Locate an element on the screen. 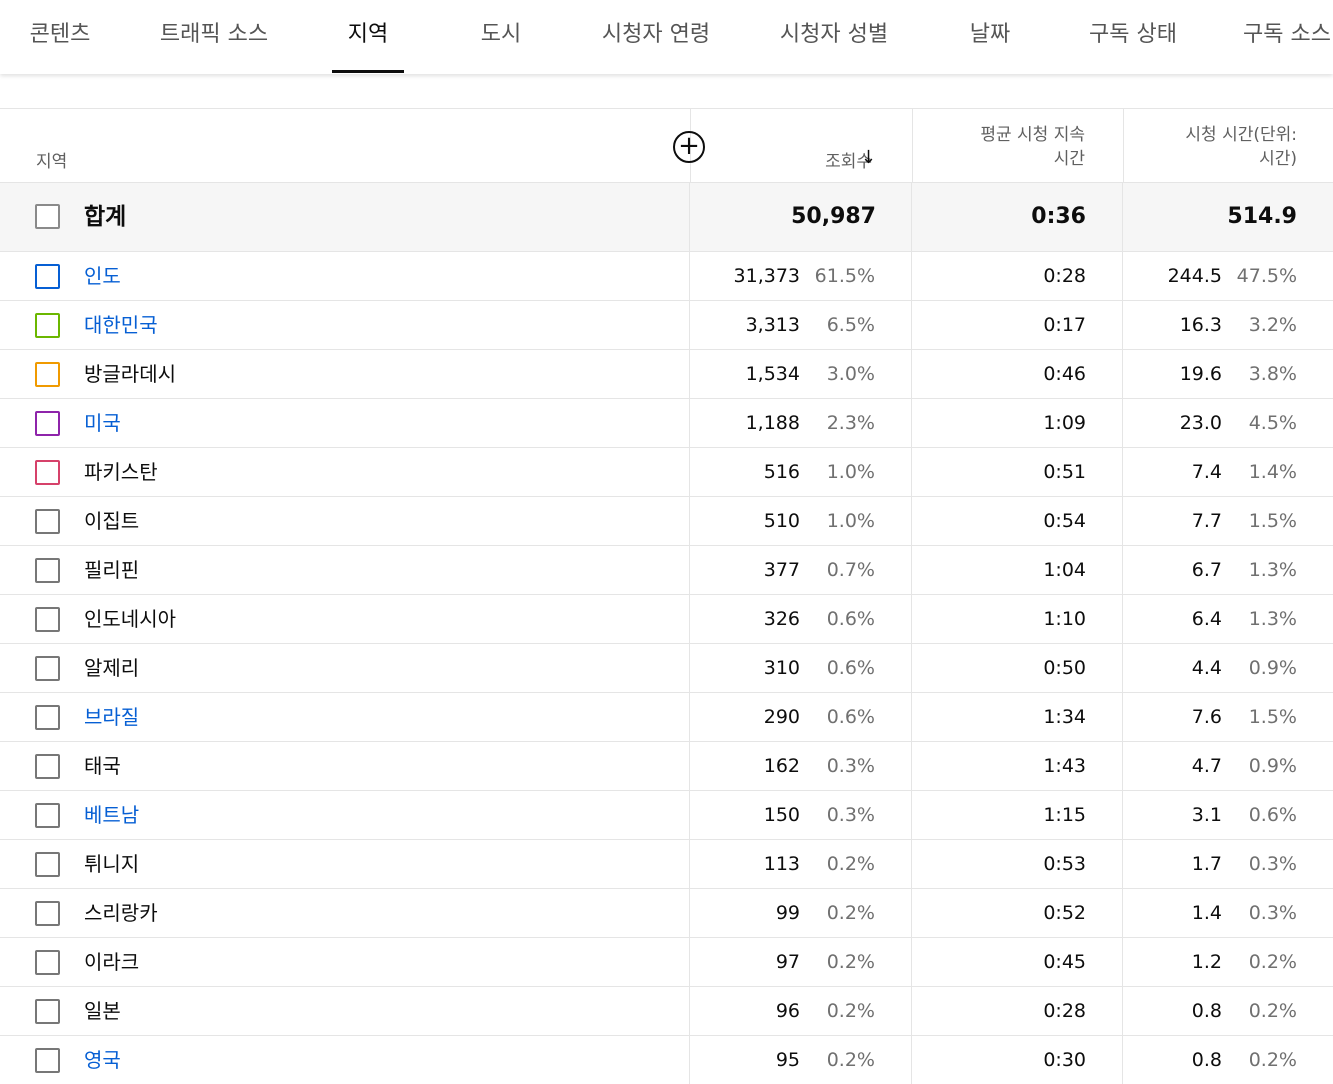 This screenshot has width=1333, height=1084. watch-time-percent: 1.3% is located at coordinates (1272, 570).